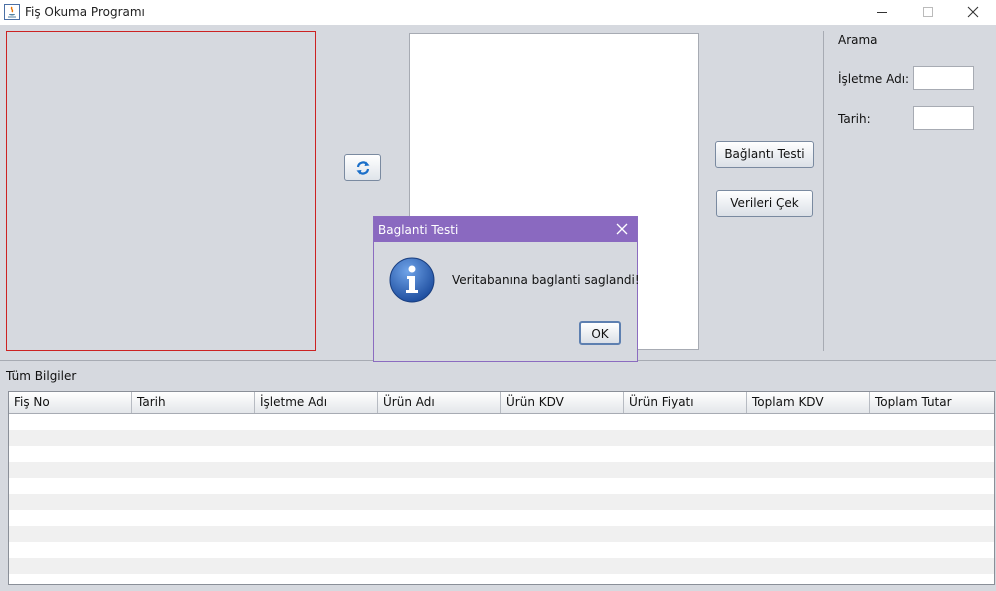 This screenshot has height=591, width=996. What do you see at coordinates (858, 40) in the screenshot?
I see `search-heading: Arama` at bounding box center [858, 40].